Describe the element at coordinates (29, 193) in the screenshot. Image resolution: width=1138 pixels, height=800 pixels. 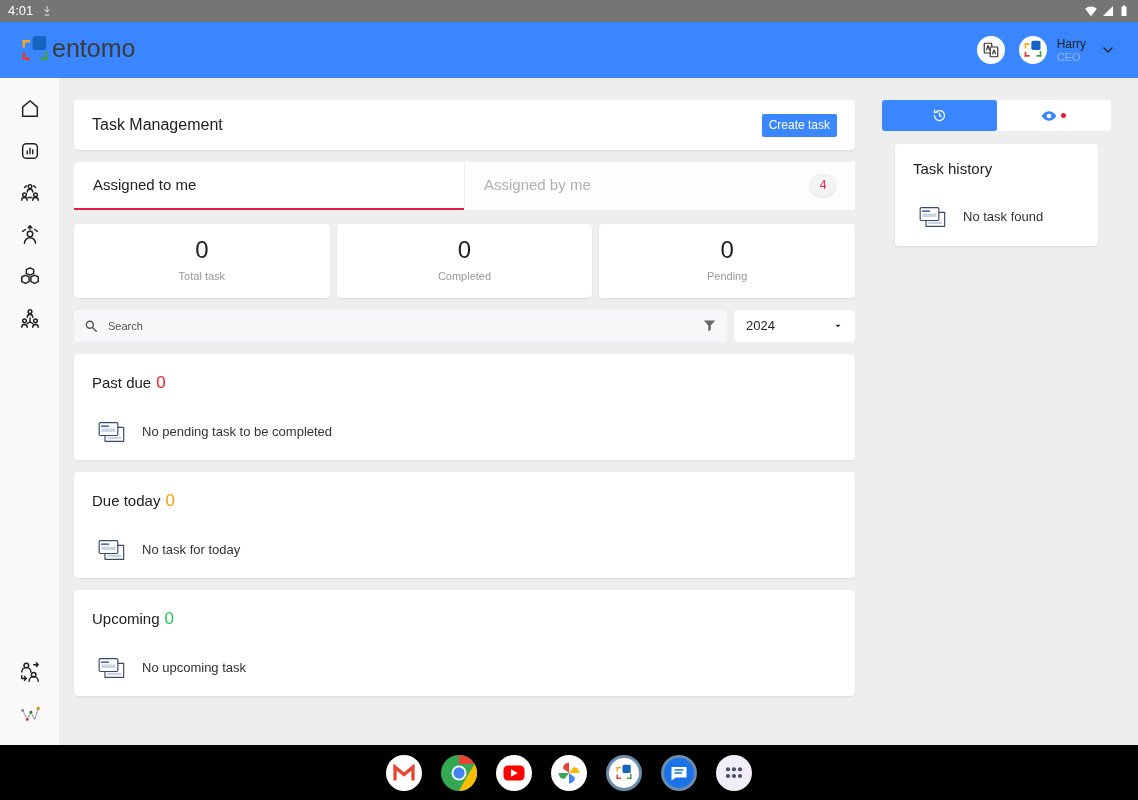
I see `people-group-icon` at that location.